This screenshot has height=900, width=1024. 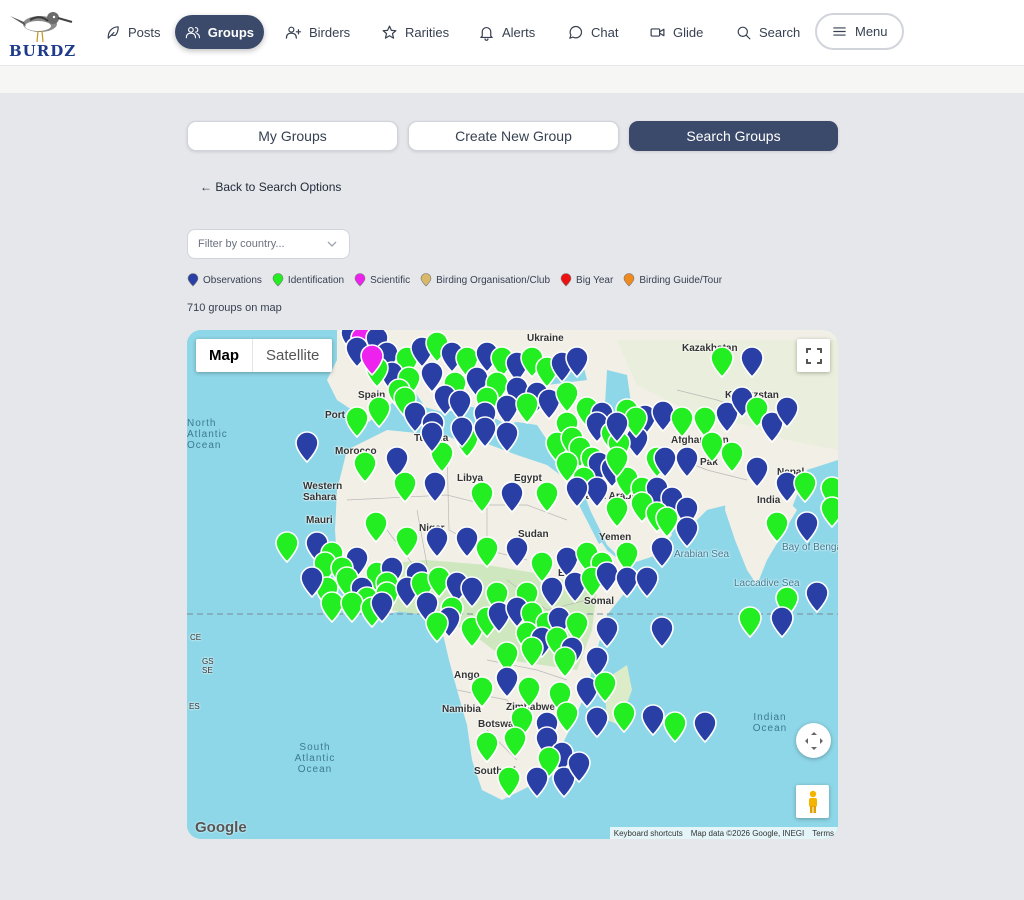 What do you see at coordinates (506, 32) in the screenshot?
I see `nav-alerts: Alerts` at bounding box center [506, 32].